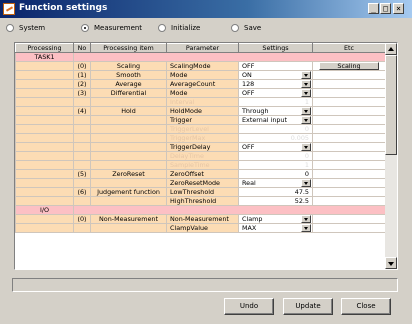 The image size is (412, 324). Describe the element at coordinates (308, 306) in the screenshot. I see `update-button: Update` at that location.